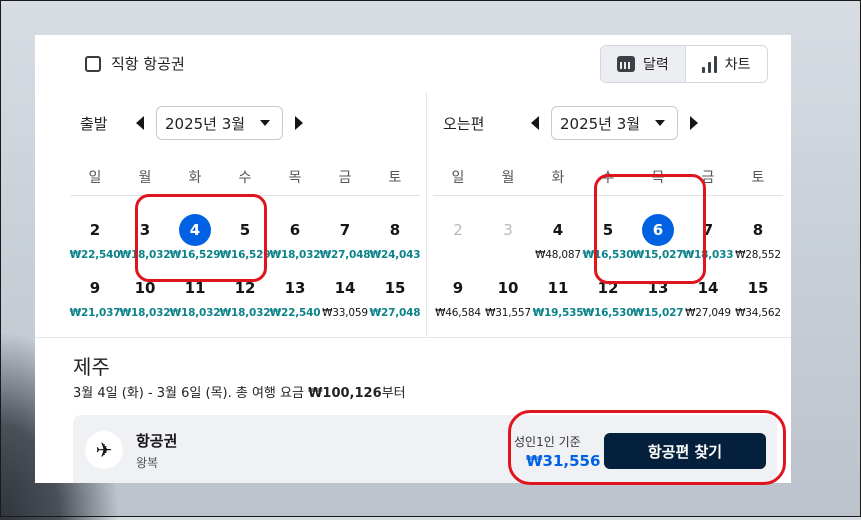 Image resolution: width=861 pixels, height=520 pixels. Describe the element at coordinates (95, 230) in the screenshot. I see `day-number: 2` at that location.